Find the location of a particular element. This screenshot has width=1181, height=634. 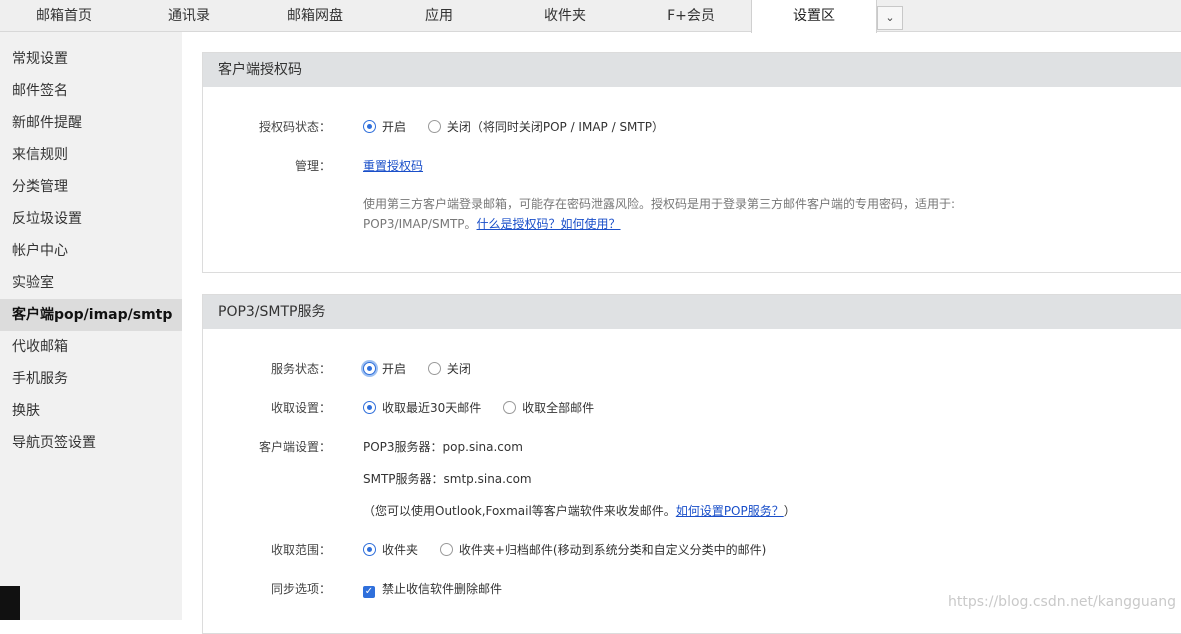

sync-option-text: 禁止收信软件删除邮件 is located at coordinates (442, 589).